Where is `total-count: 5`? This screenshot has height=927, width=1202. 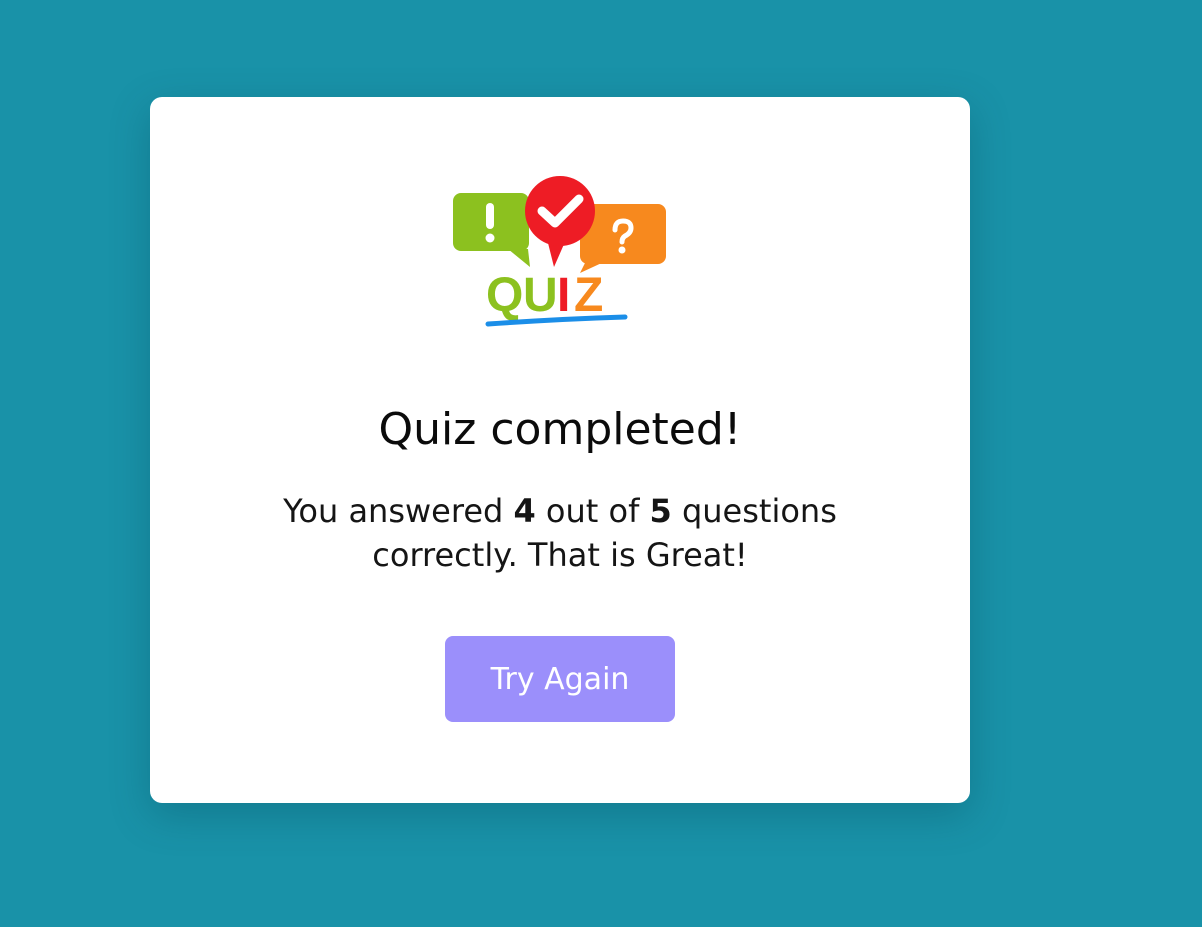
total-count: 5 is located at coordinates (660, 511).